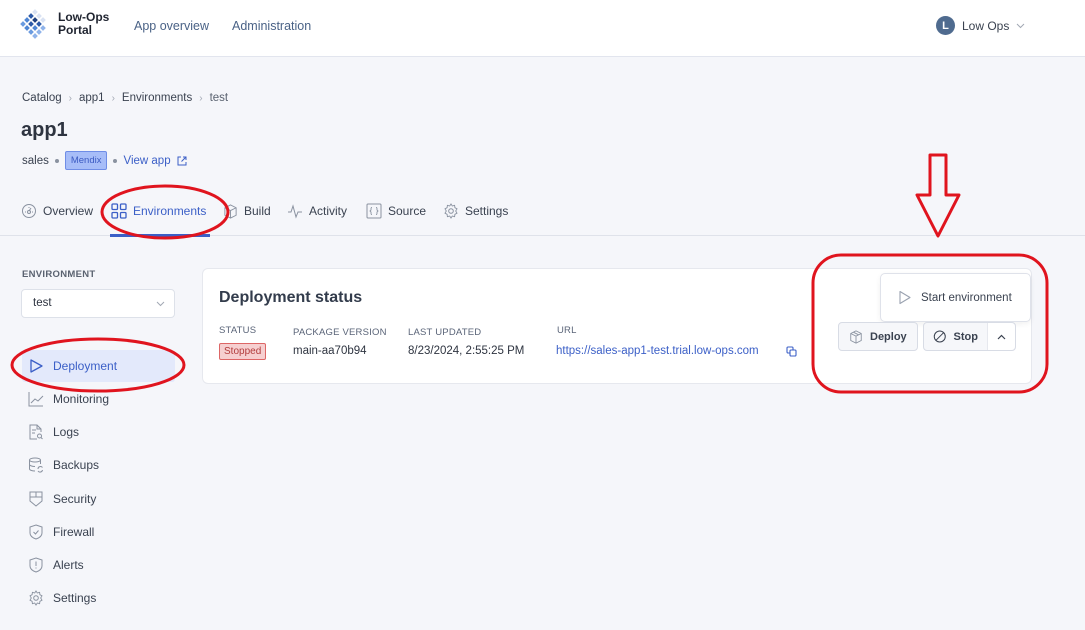 This screenshot has height=630, width=1085. I want to click on braces-icon, so click(374, 211).